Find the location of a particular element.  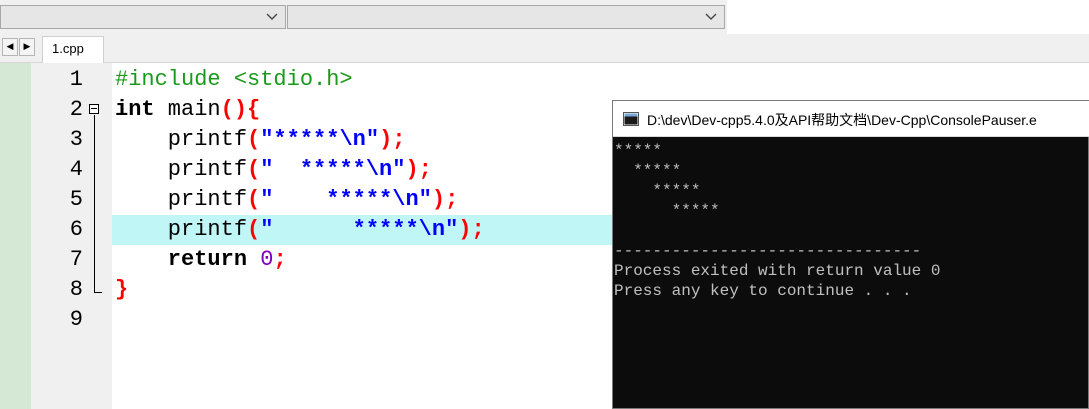

line-number: 1 is located at coordinates (76, 79).